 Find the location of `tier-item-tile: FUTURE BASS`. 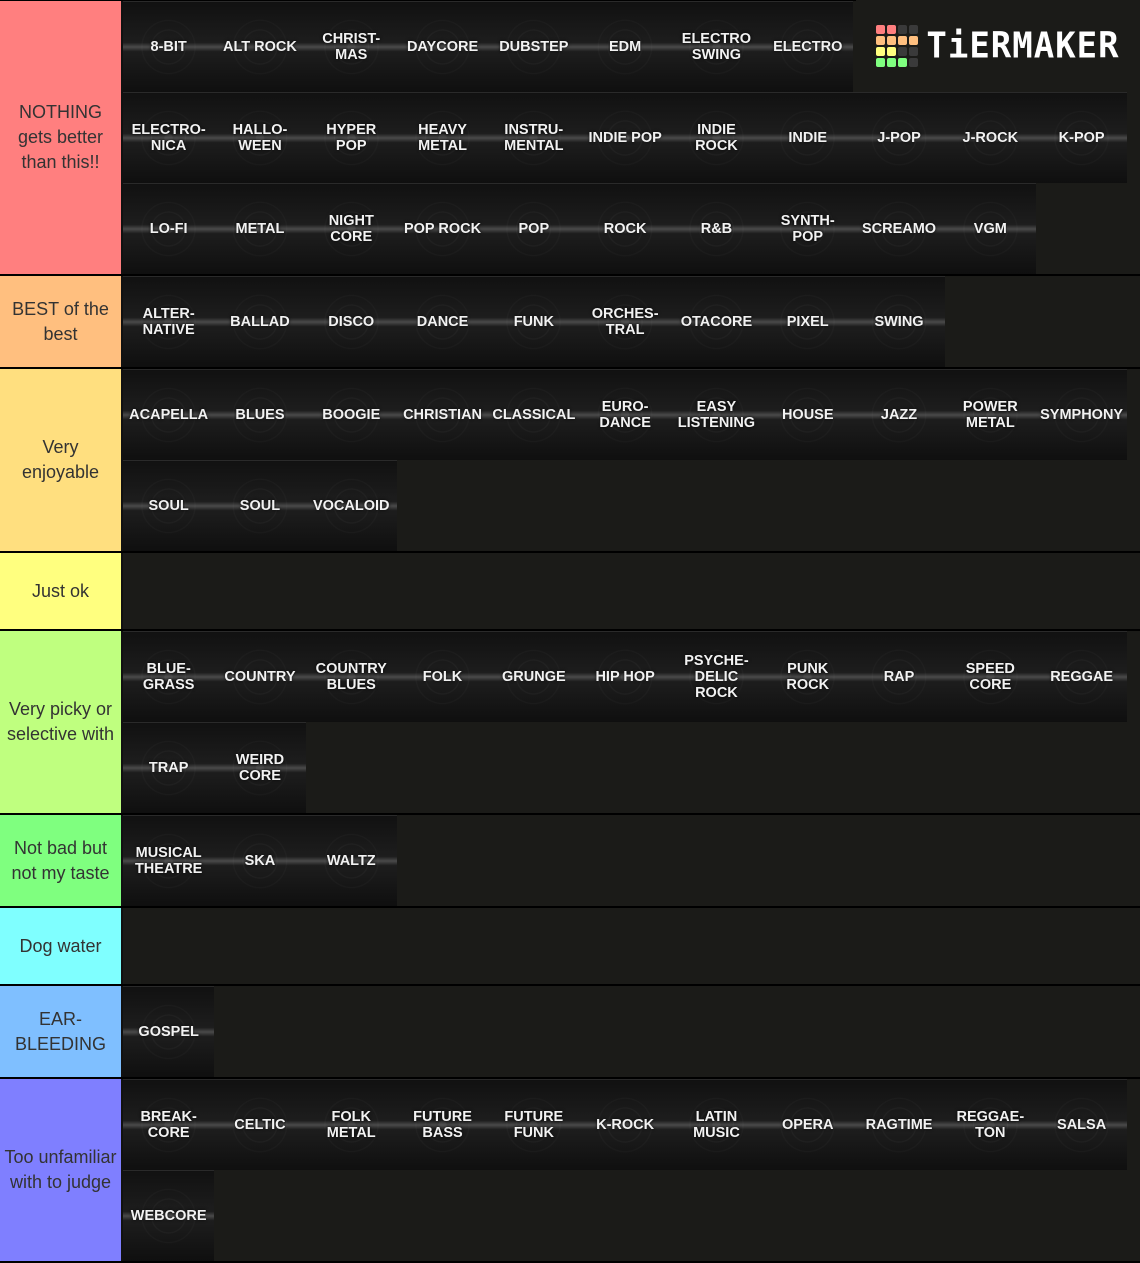

tier-item-tile: FUTURE BASS is located at coordinates (442, 1124).